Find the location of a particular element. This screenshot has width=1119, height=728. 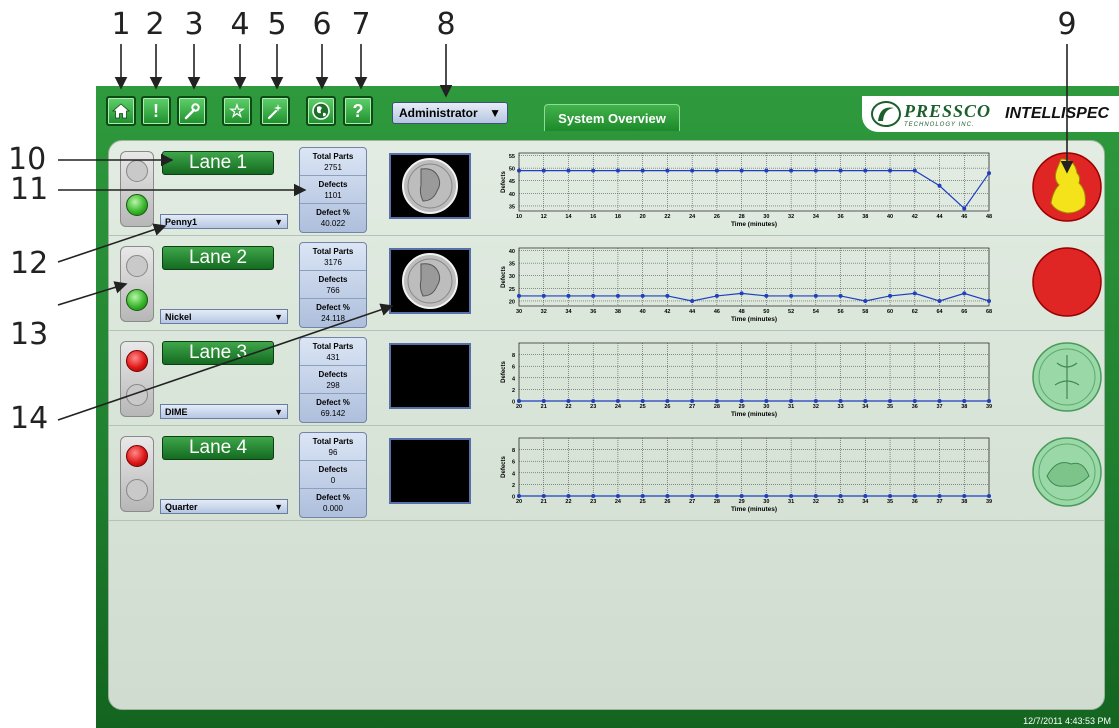

product-select: Quarter ▼ is located at coordinates (224, 506).